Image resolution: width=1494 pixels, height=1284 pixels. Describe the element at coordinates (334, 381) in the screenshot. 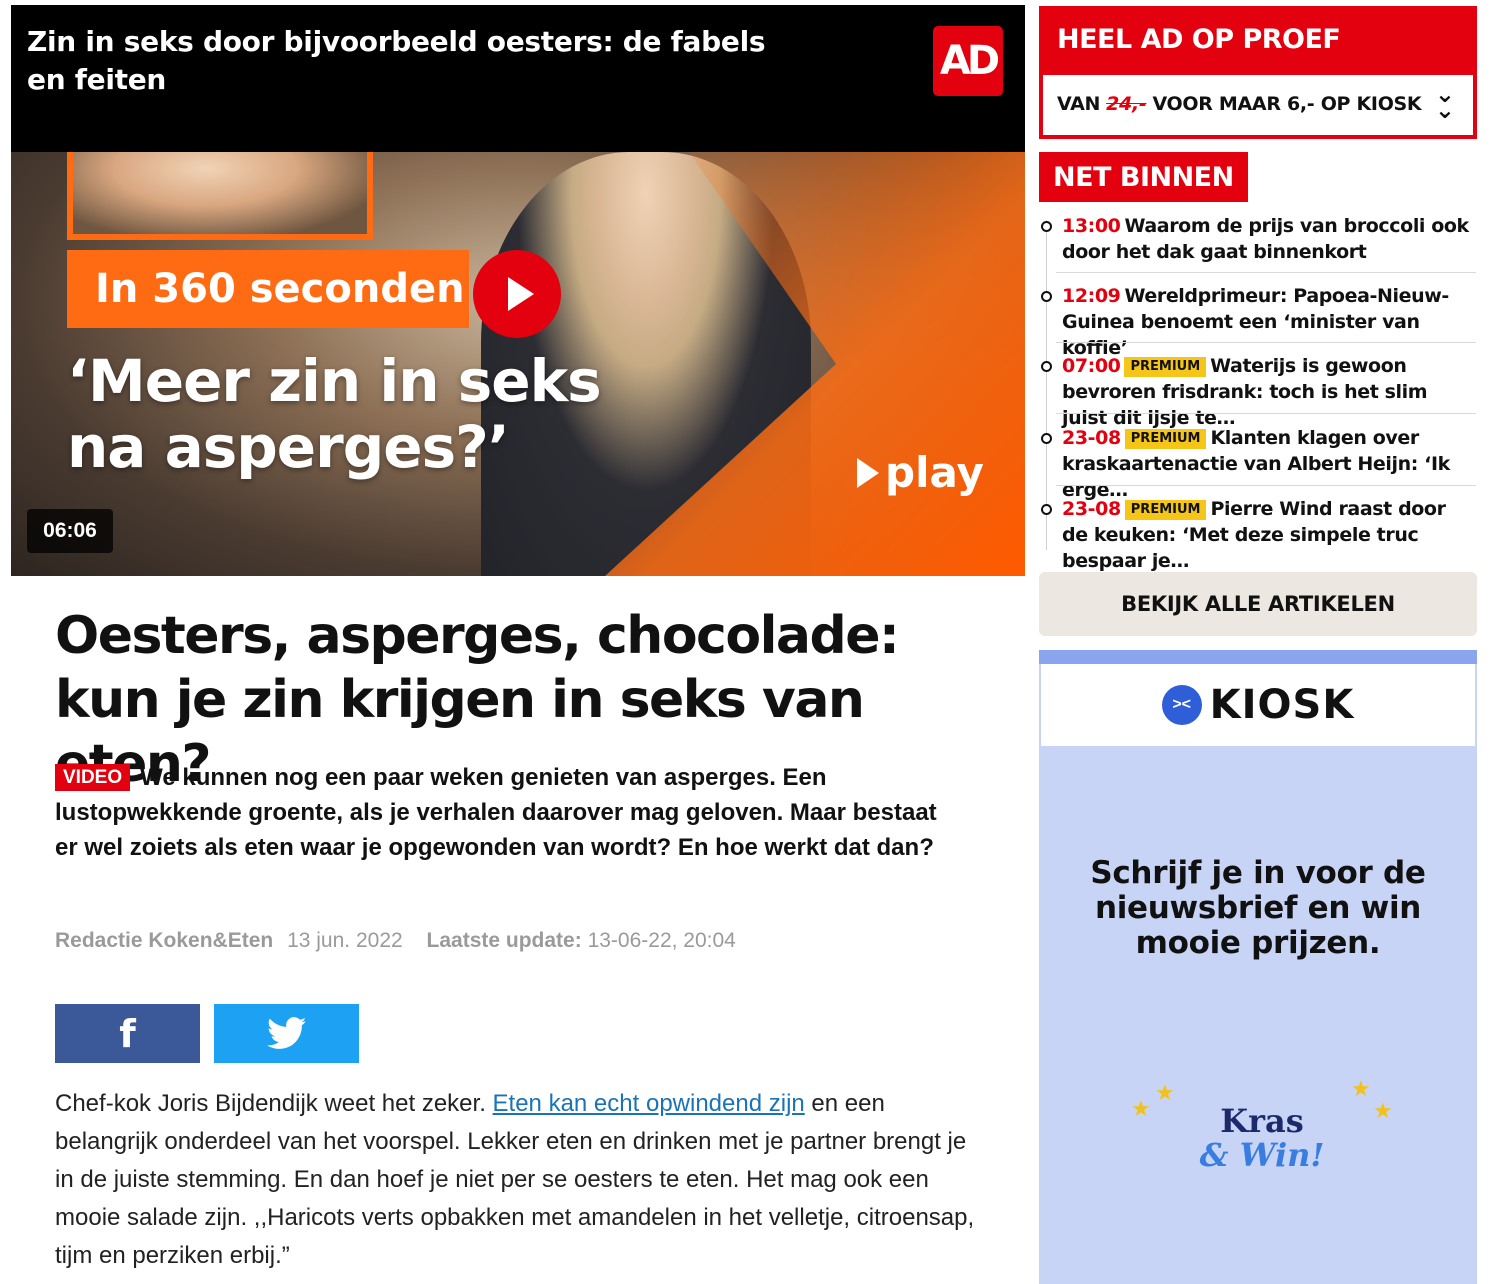

I see `video-quote-line1: ‘Meer zin in seks` at that location.